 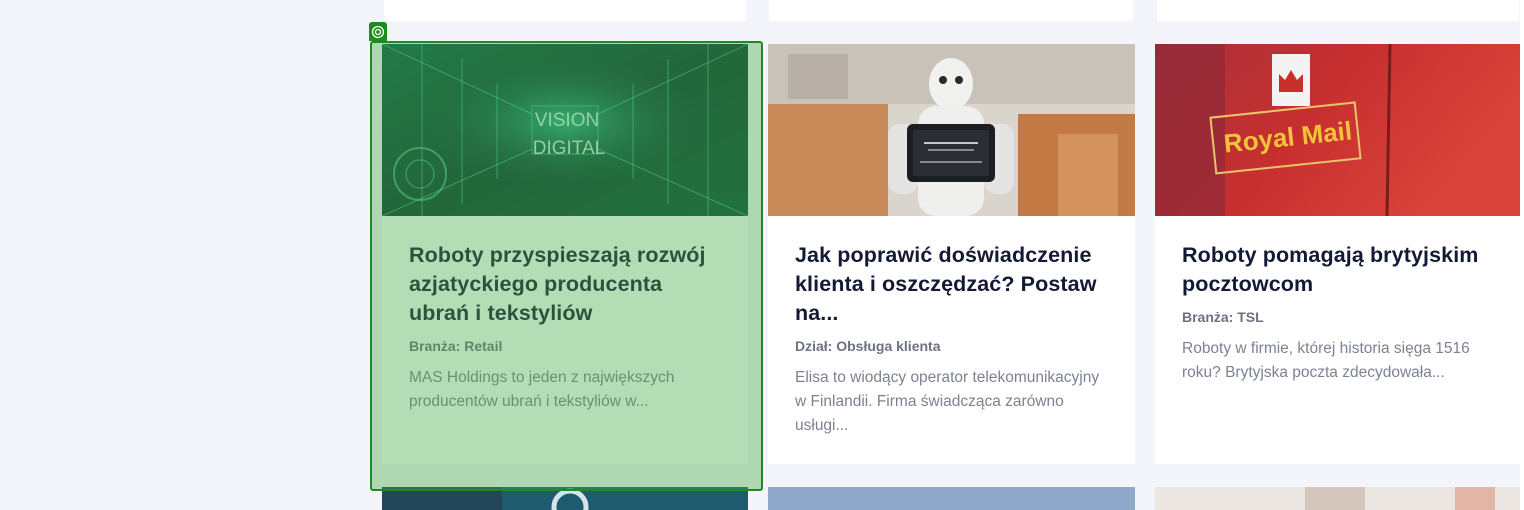 I want to click on image-text-digital: DIGITAL, so click(x=569, y=148).